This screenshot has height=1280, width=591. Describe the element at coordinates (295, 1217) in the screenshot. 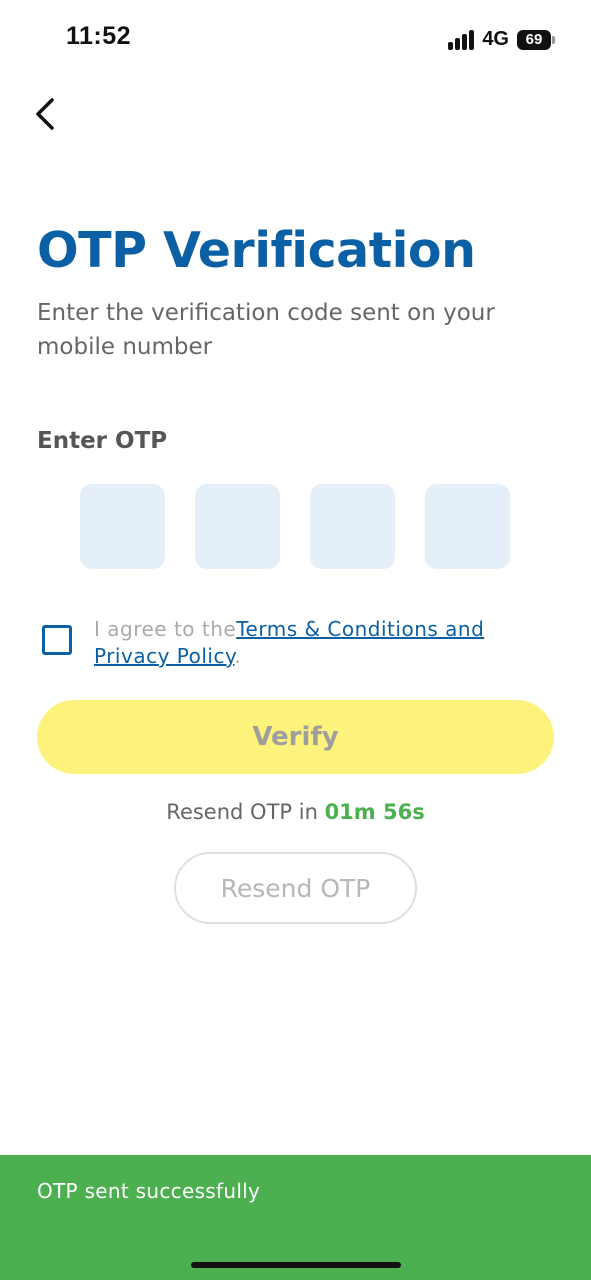

I see `toast-notification: OTP sent successfully` at that location.